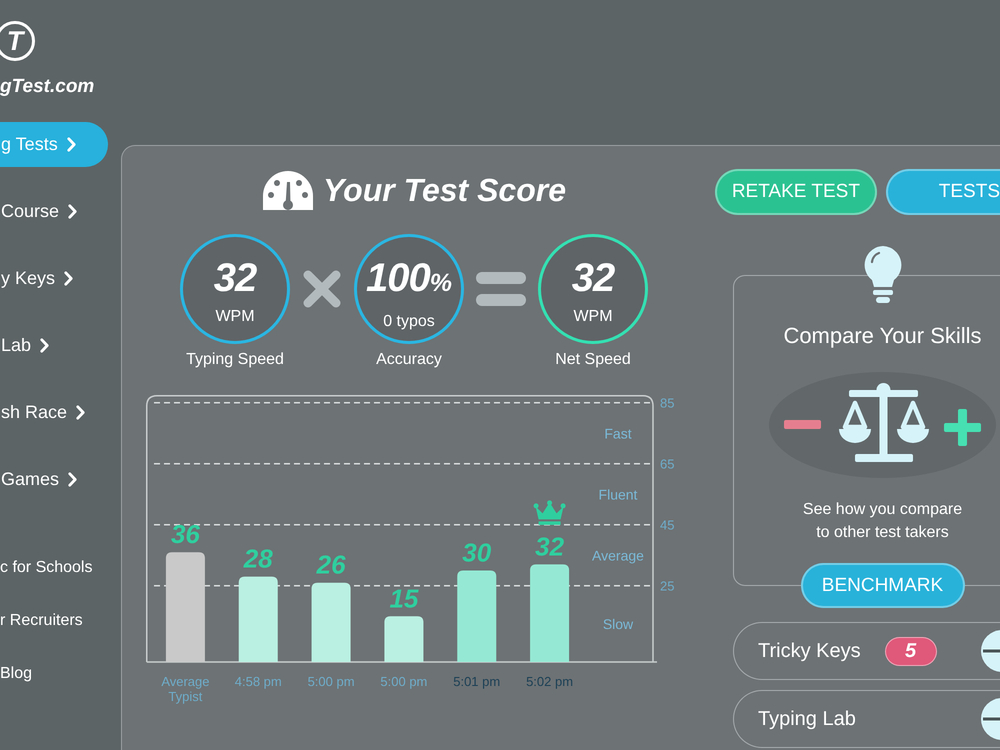 This screenshot has height=750, width=1000. What do you see at coordinates (235, 360) in the screenshot?
I see `score-label: Typing Speed` at bounding box center [235, 360].